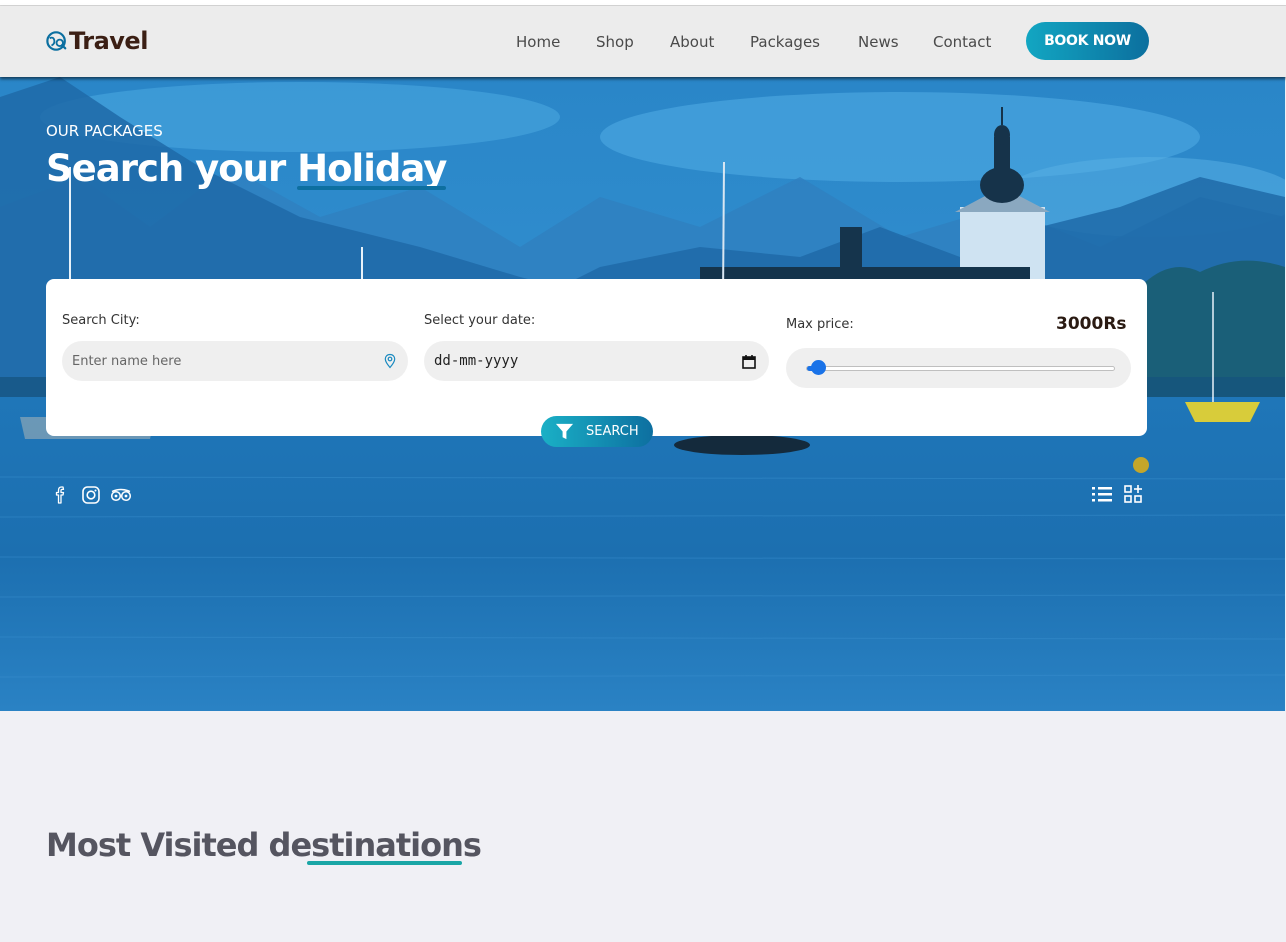 The height and width of the screenshot is (942, 1286). What do you see at coordinates (476, 361) in the screenshot?
I see `date-value: dd-mm-yyyy` at bounding box center [476, 361].